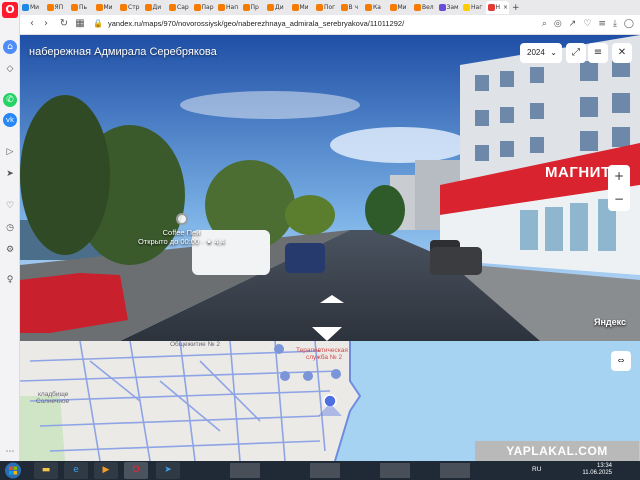  I want to click on year-select: 2024 ⌄, so click(541, 53).